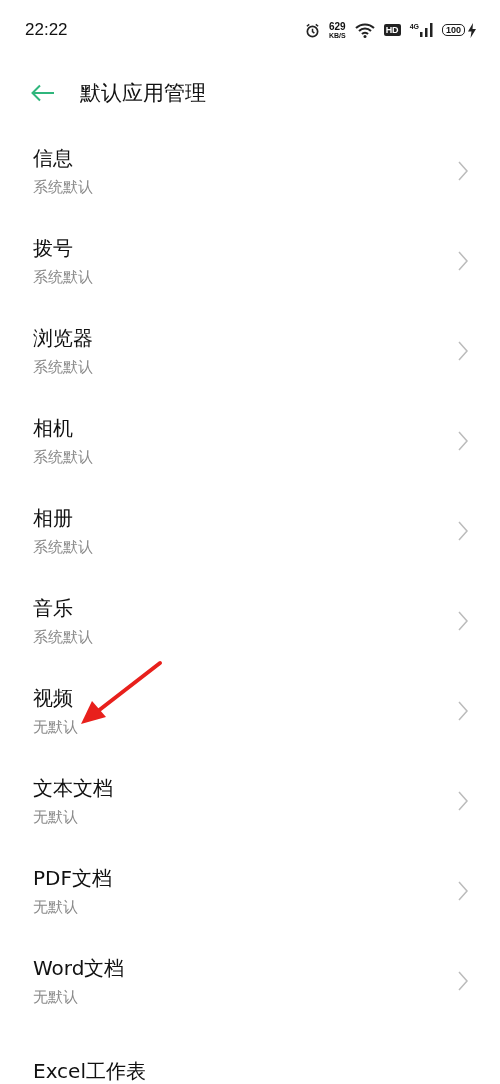 The width and height of the screenshot is (500, 1084). What do you see at coordinates (392, 30) in the screenshot?
I see `hd-badge: HD` at bounding box center [392, 30].